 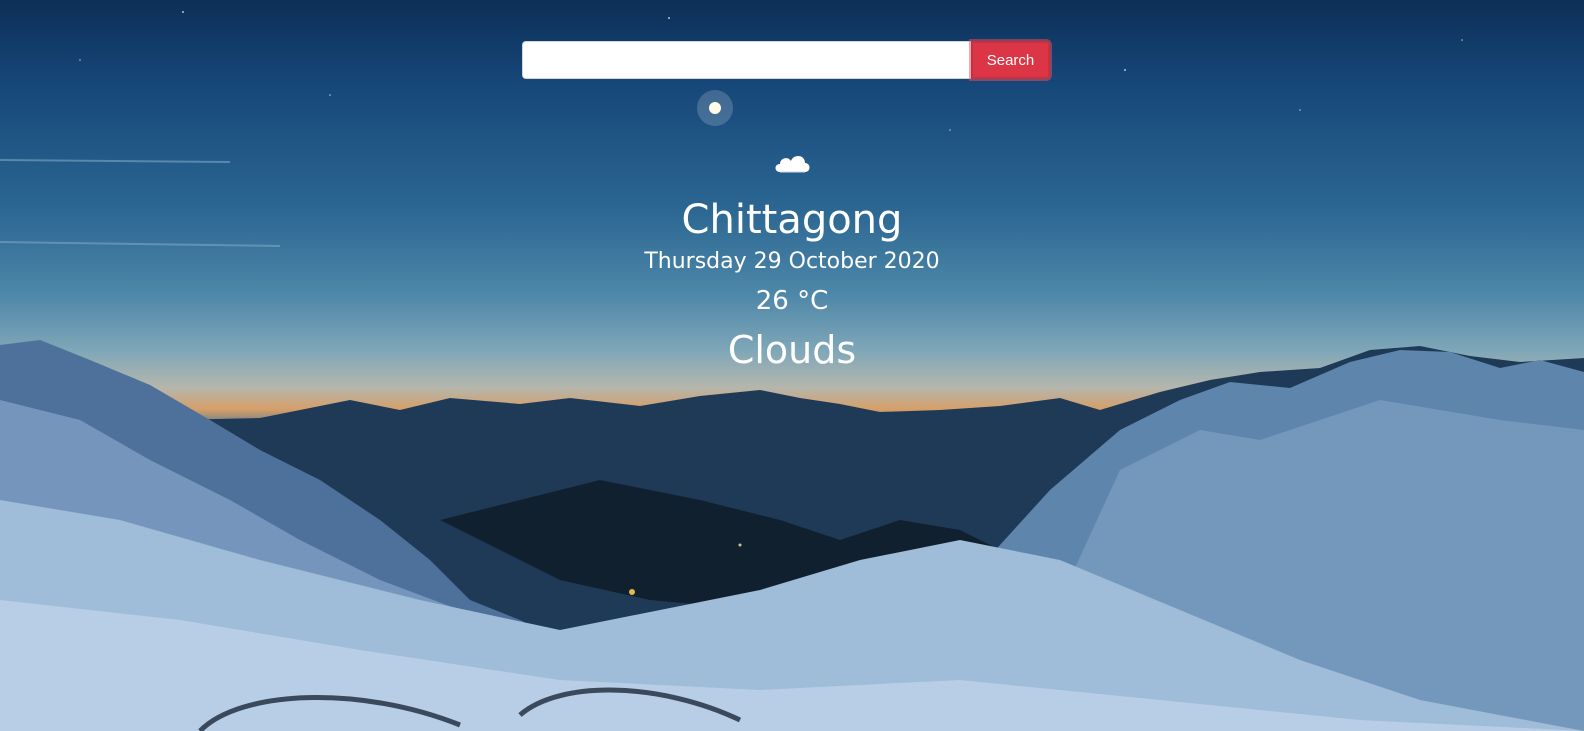 I want to click on cloud-icon, so click(x=792, y=164).